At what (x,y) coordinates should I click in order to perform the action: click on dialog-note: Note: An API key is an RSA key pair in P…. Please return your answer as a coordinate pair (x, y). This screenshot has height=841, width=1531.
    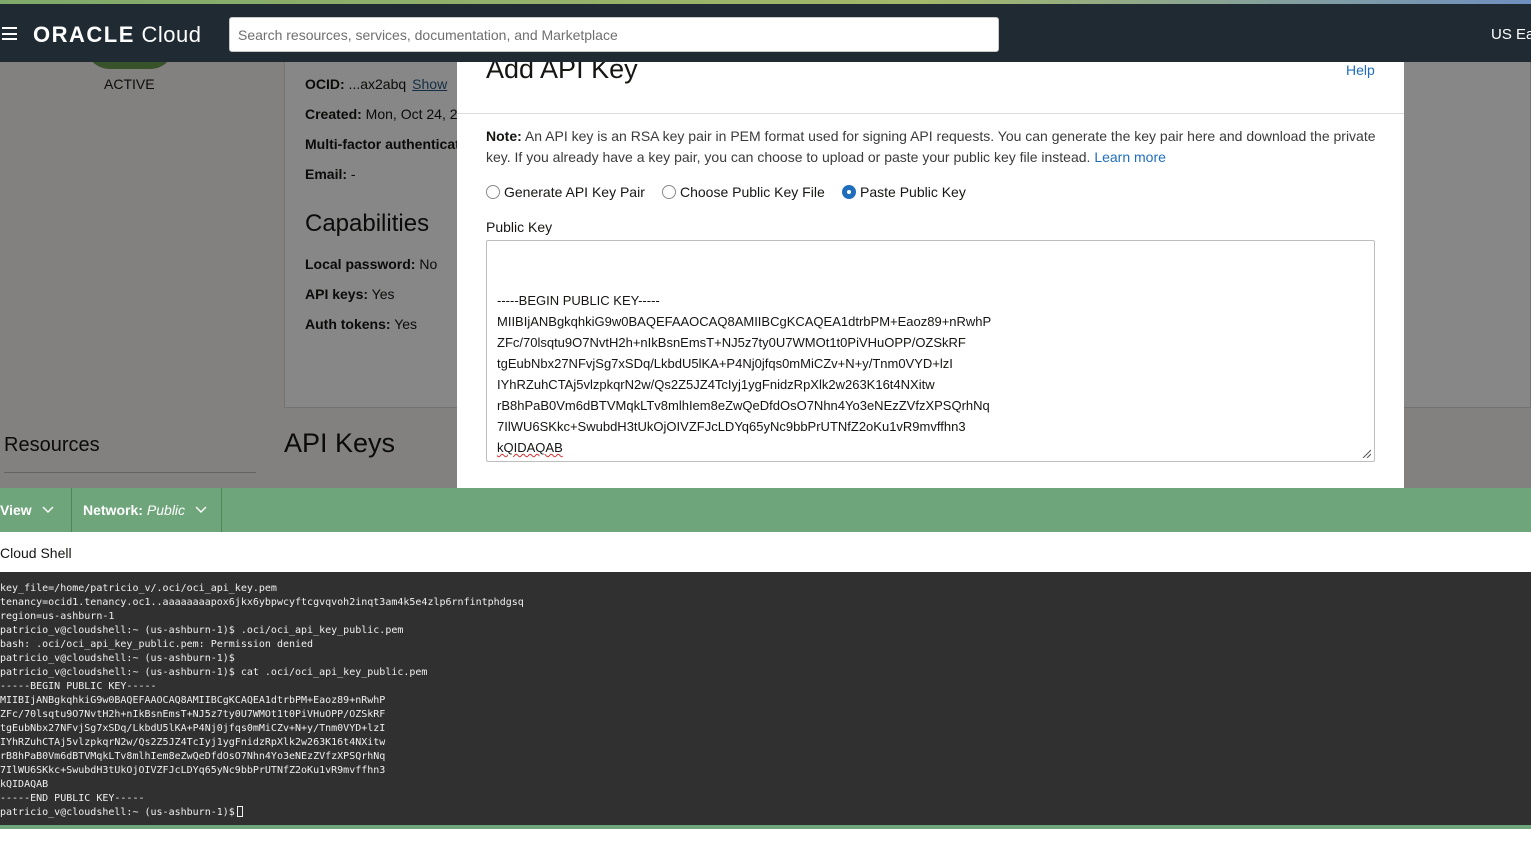
    Looking at the image, I should click on (931, 146).